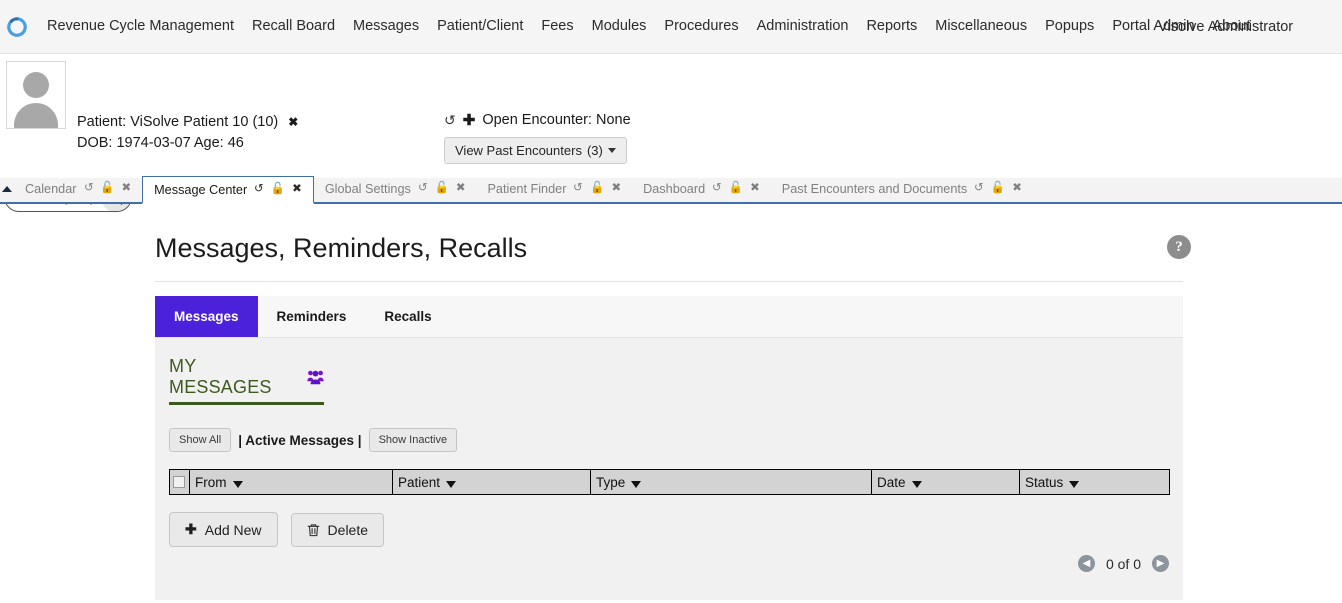 The height and width of the screenshot is (603, 1342). I want to click on tab-label: Global Settings, so click(367, 189).